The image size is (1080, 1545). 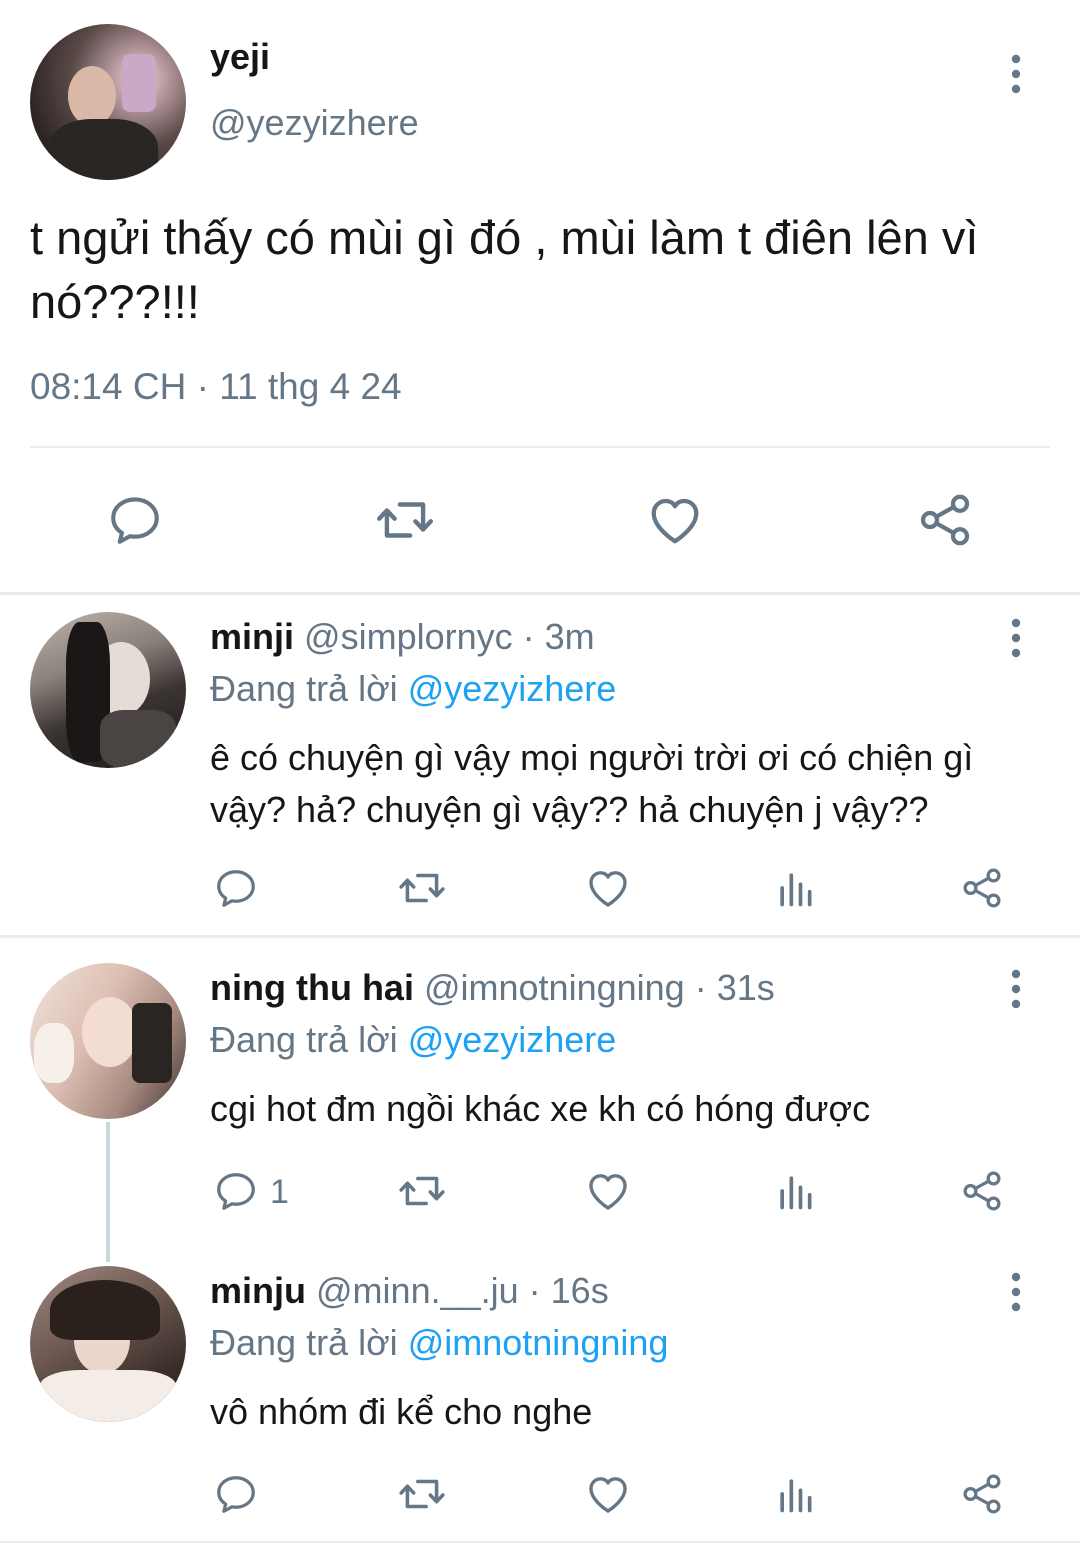 What do you see at coordinates (568, 1290) in the screenshot?
I see `reply-time: · 16s` at bounding box center [568, 1290].